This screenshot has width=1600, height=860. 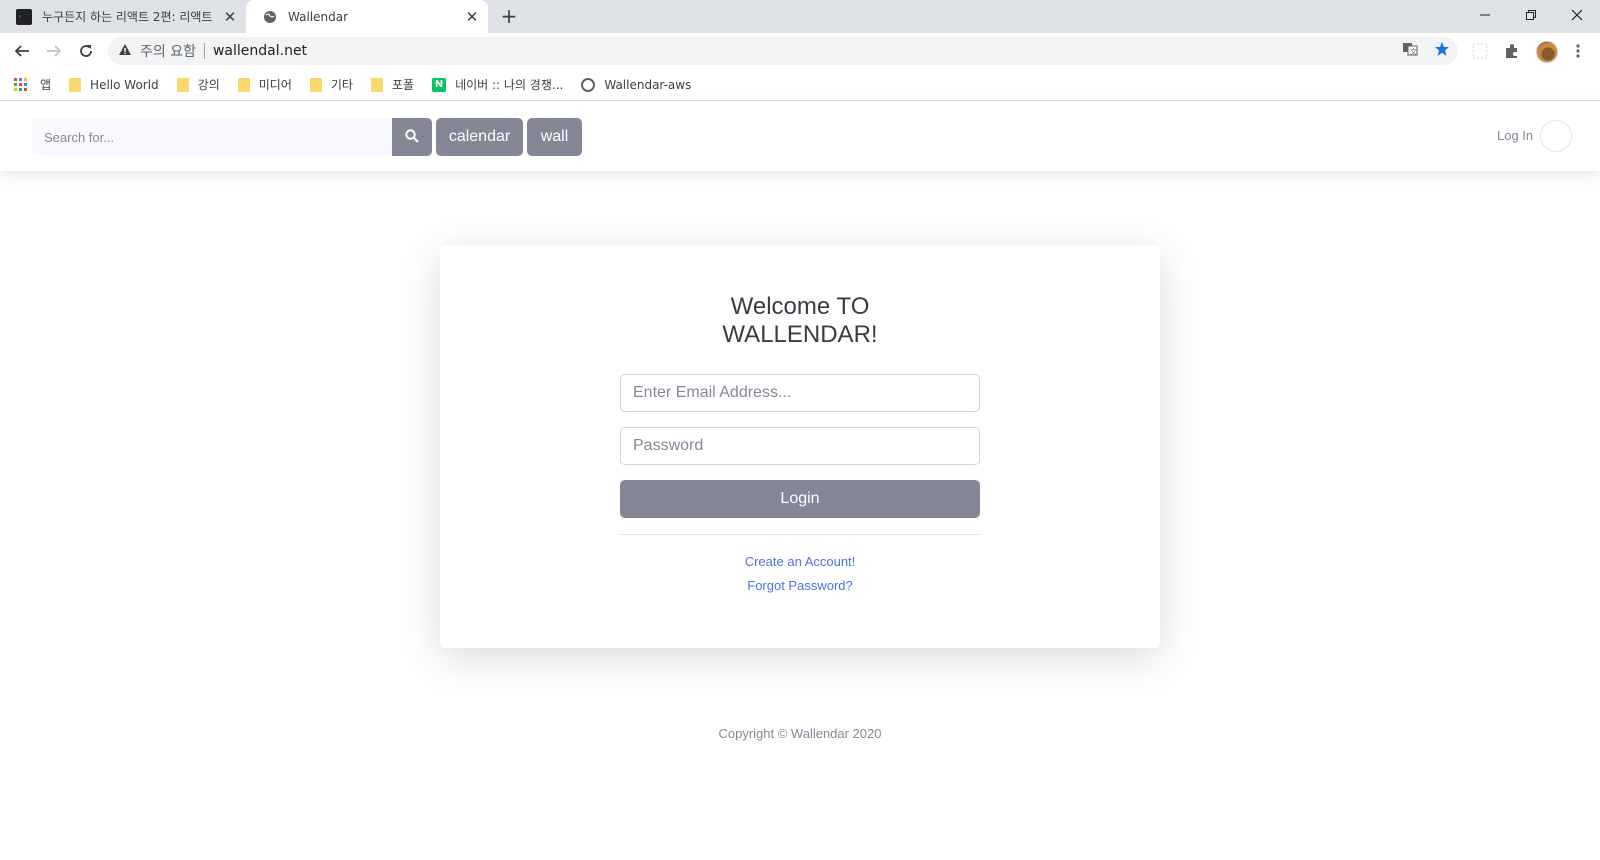 I want to click on bookmark-portfolio: 포폴, so click(x=392, y=84).